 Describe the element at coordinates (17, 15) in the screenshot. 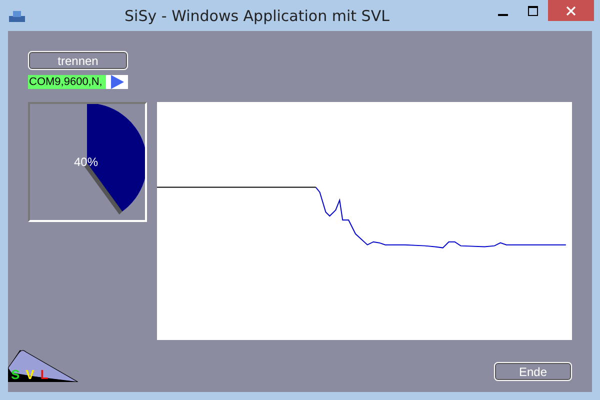

I see `app-icon` at that location.